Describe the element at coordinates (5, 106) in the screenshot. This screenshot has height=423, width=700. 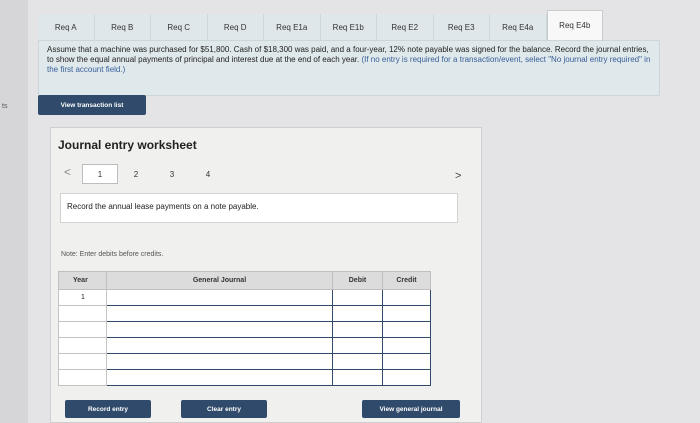
I see `edge-label: ts` at that location.